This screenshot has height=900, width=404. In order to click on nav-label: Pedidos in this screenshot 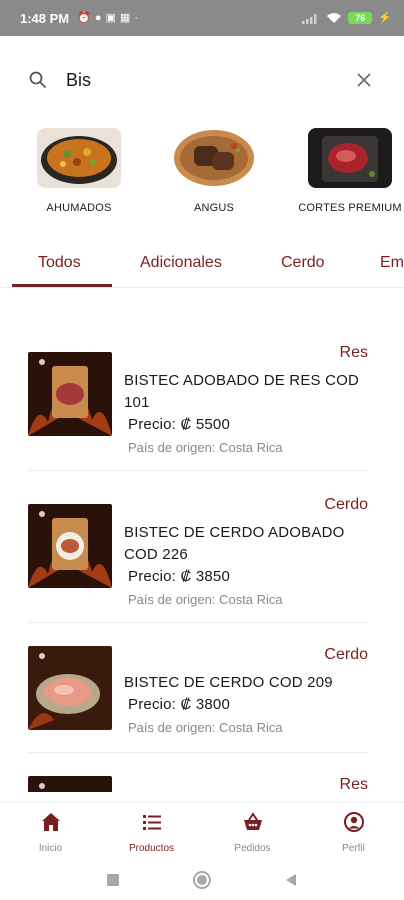, I will do `click(252, 848)`.